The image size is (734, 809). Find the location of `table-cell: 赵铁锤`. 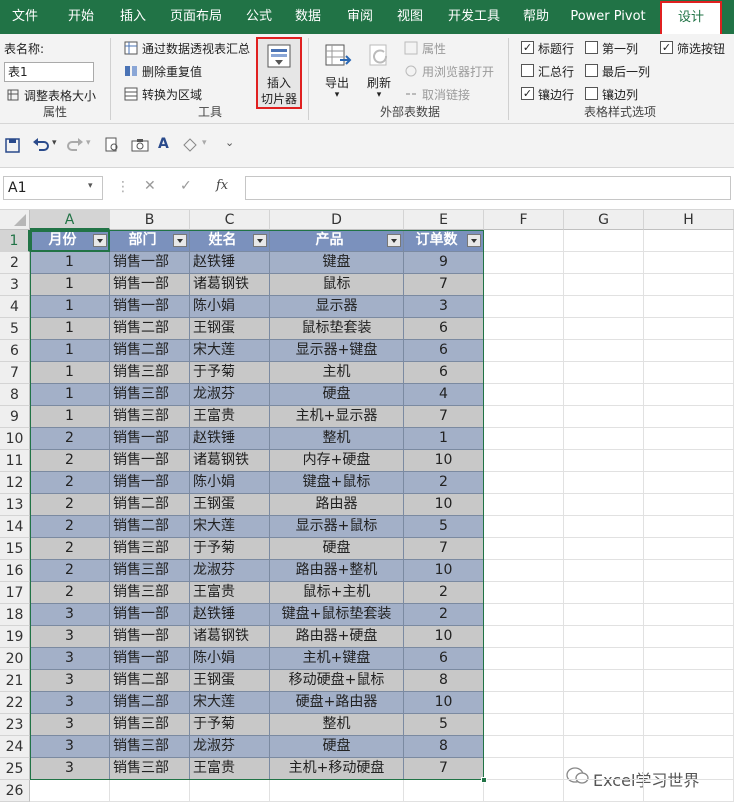

table-cell: 赵铁锤 is located at coordinates (230, 263).